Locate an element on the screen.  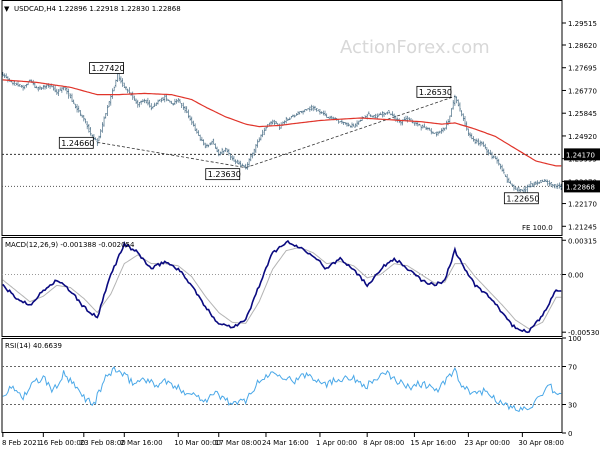
time-tick-label: 8 Feb 2021 is located at coordinates (21, 443).